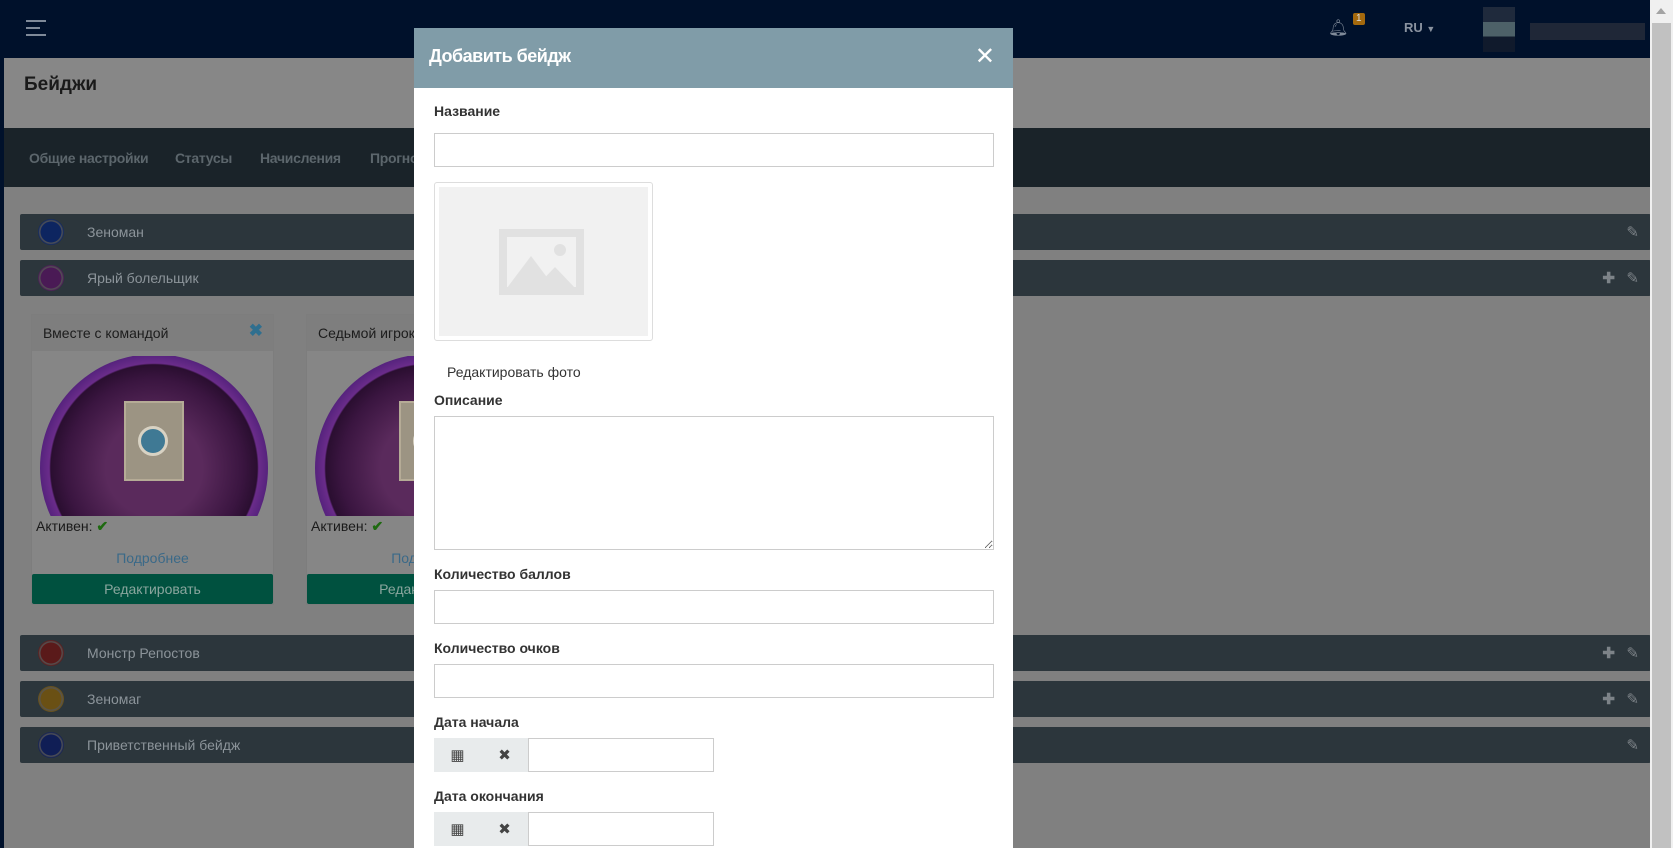  I want to click on points-input, so click(714, 607).